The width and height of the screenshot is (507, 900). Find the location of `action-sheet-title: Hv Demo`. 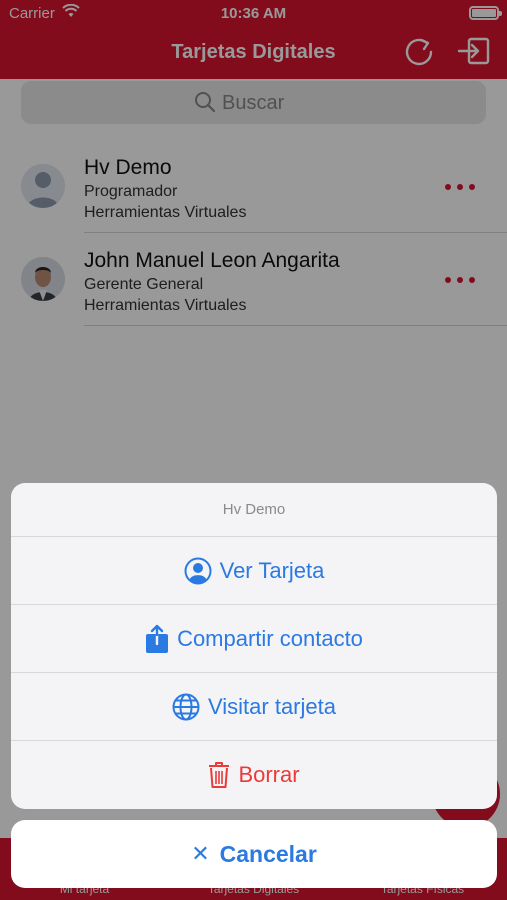

action-sheet-title: Hv Demo is located at coordinates (254, 510).